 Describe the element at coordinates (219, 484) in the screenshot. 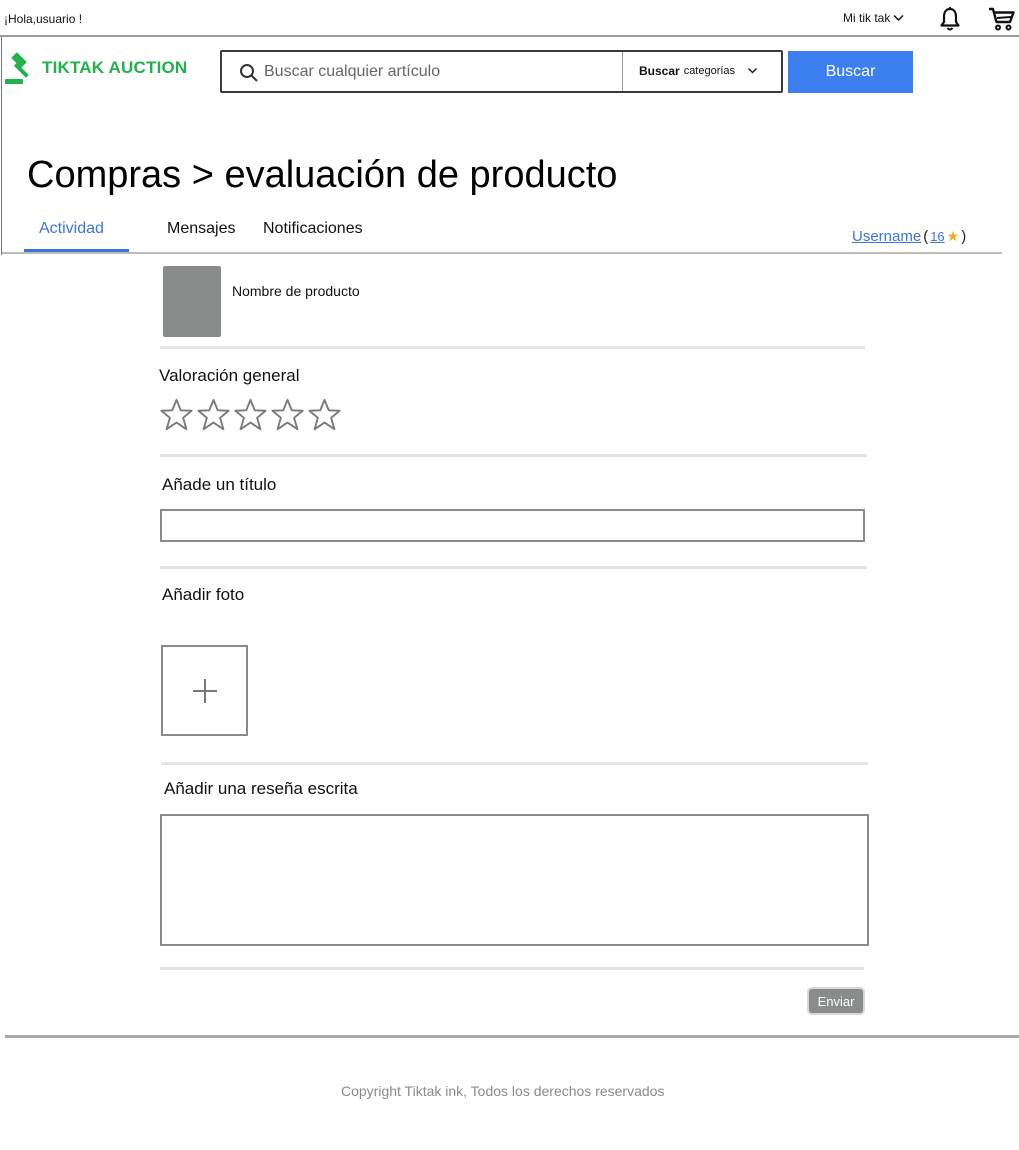

I see `title-label: Añade un título` at that location.